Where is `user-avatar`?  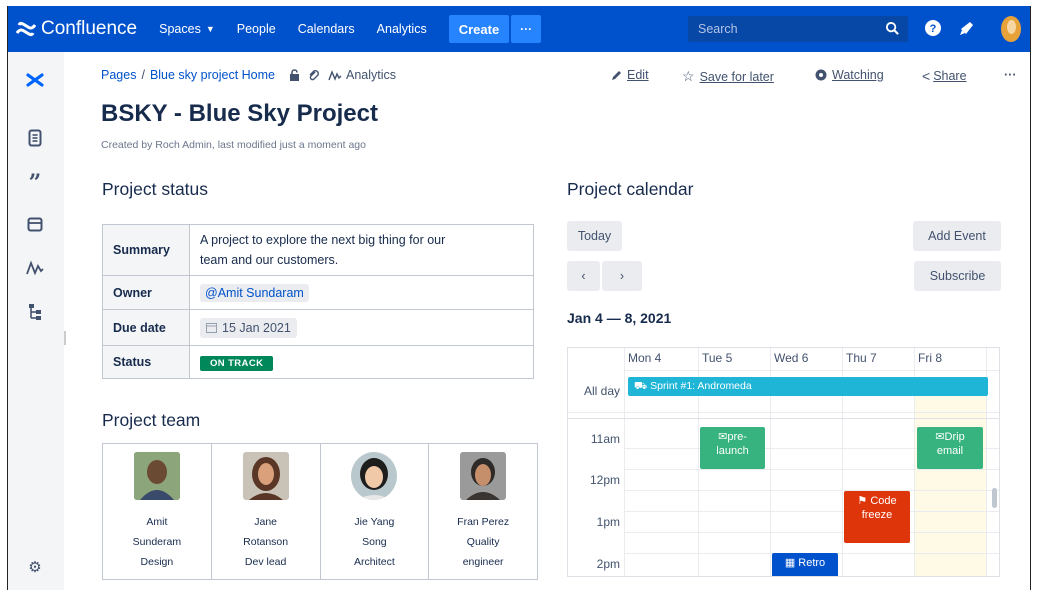 user-avatar is located at coordinates (1011, 29).